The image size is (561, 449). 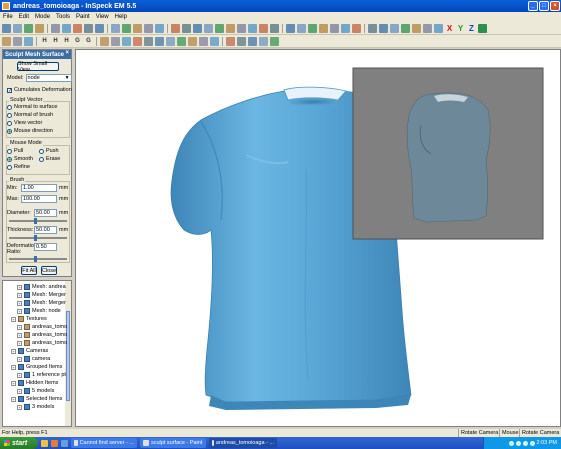 I want to click on panel-close-icon: ×, so click(x=67, y=53).